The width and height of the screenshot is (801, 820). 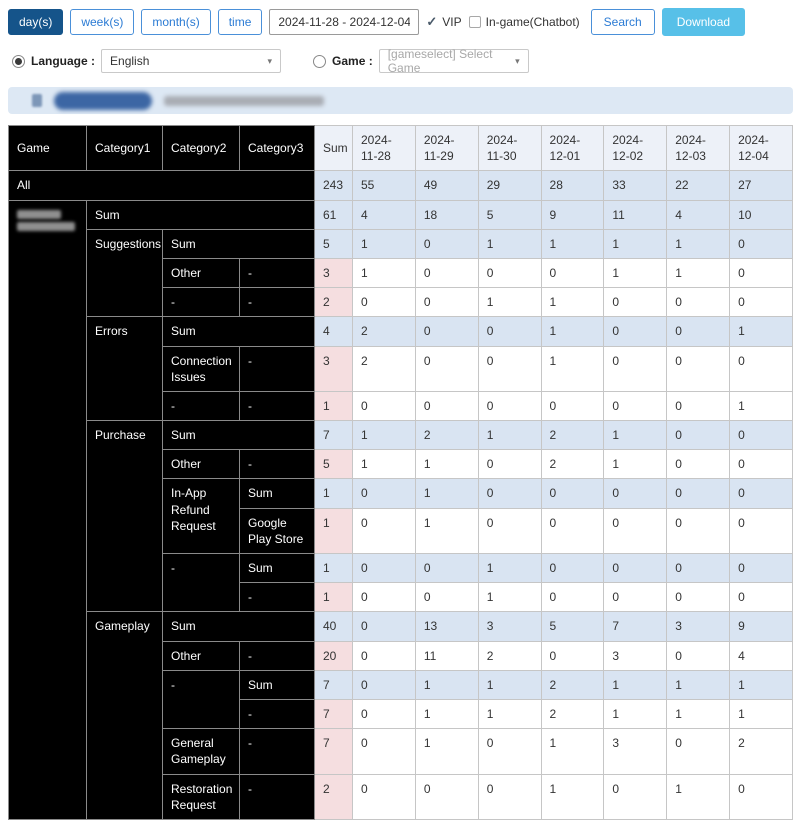 I want to click on period-time-button: time, so click(x=240, y=22).